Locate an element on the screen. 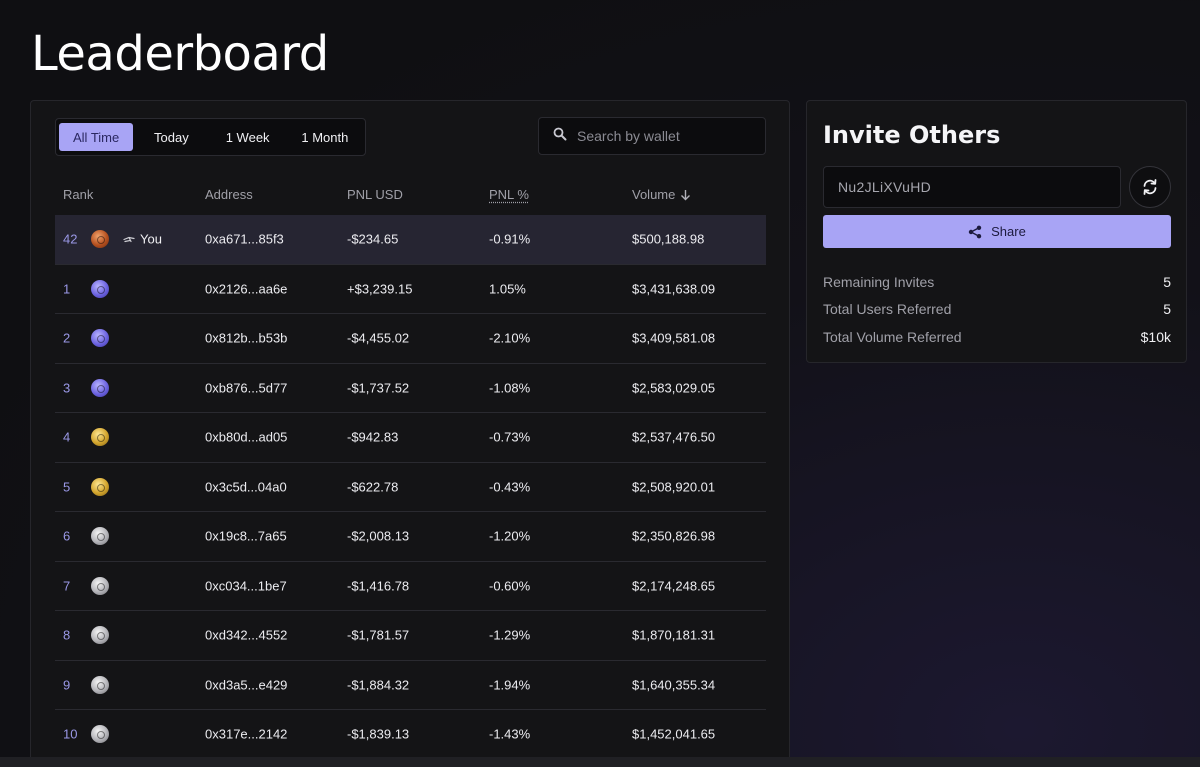 This screenshot has width=1200, height=767. address-cell: 0xb876...5d77 is located at coordinates (246, 387).